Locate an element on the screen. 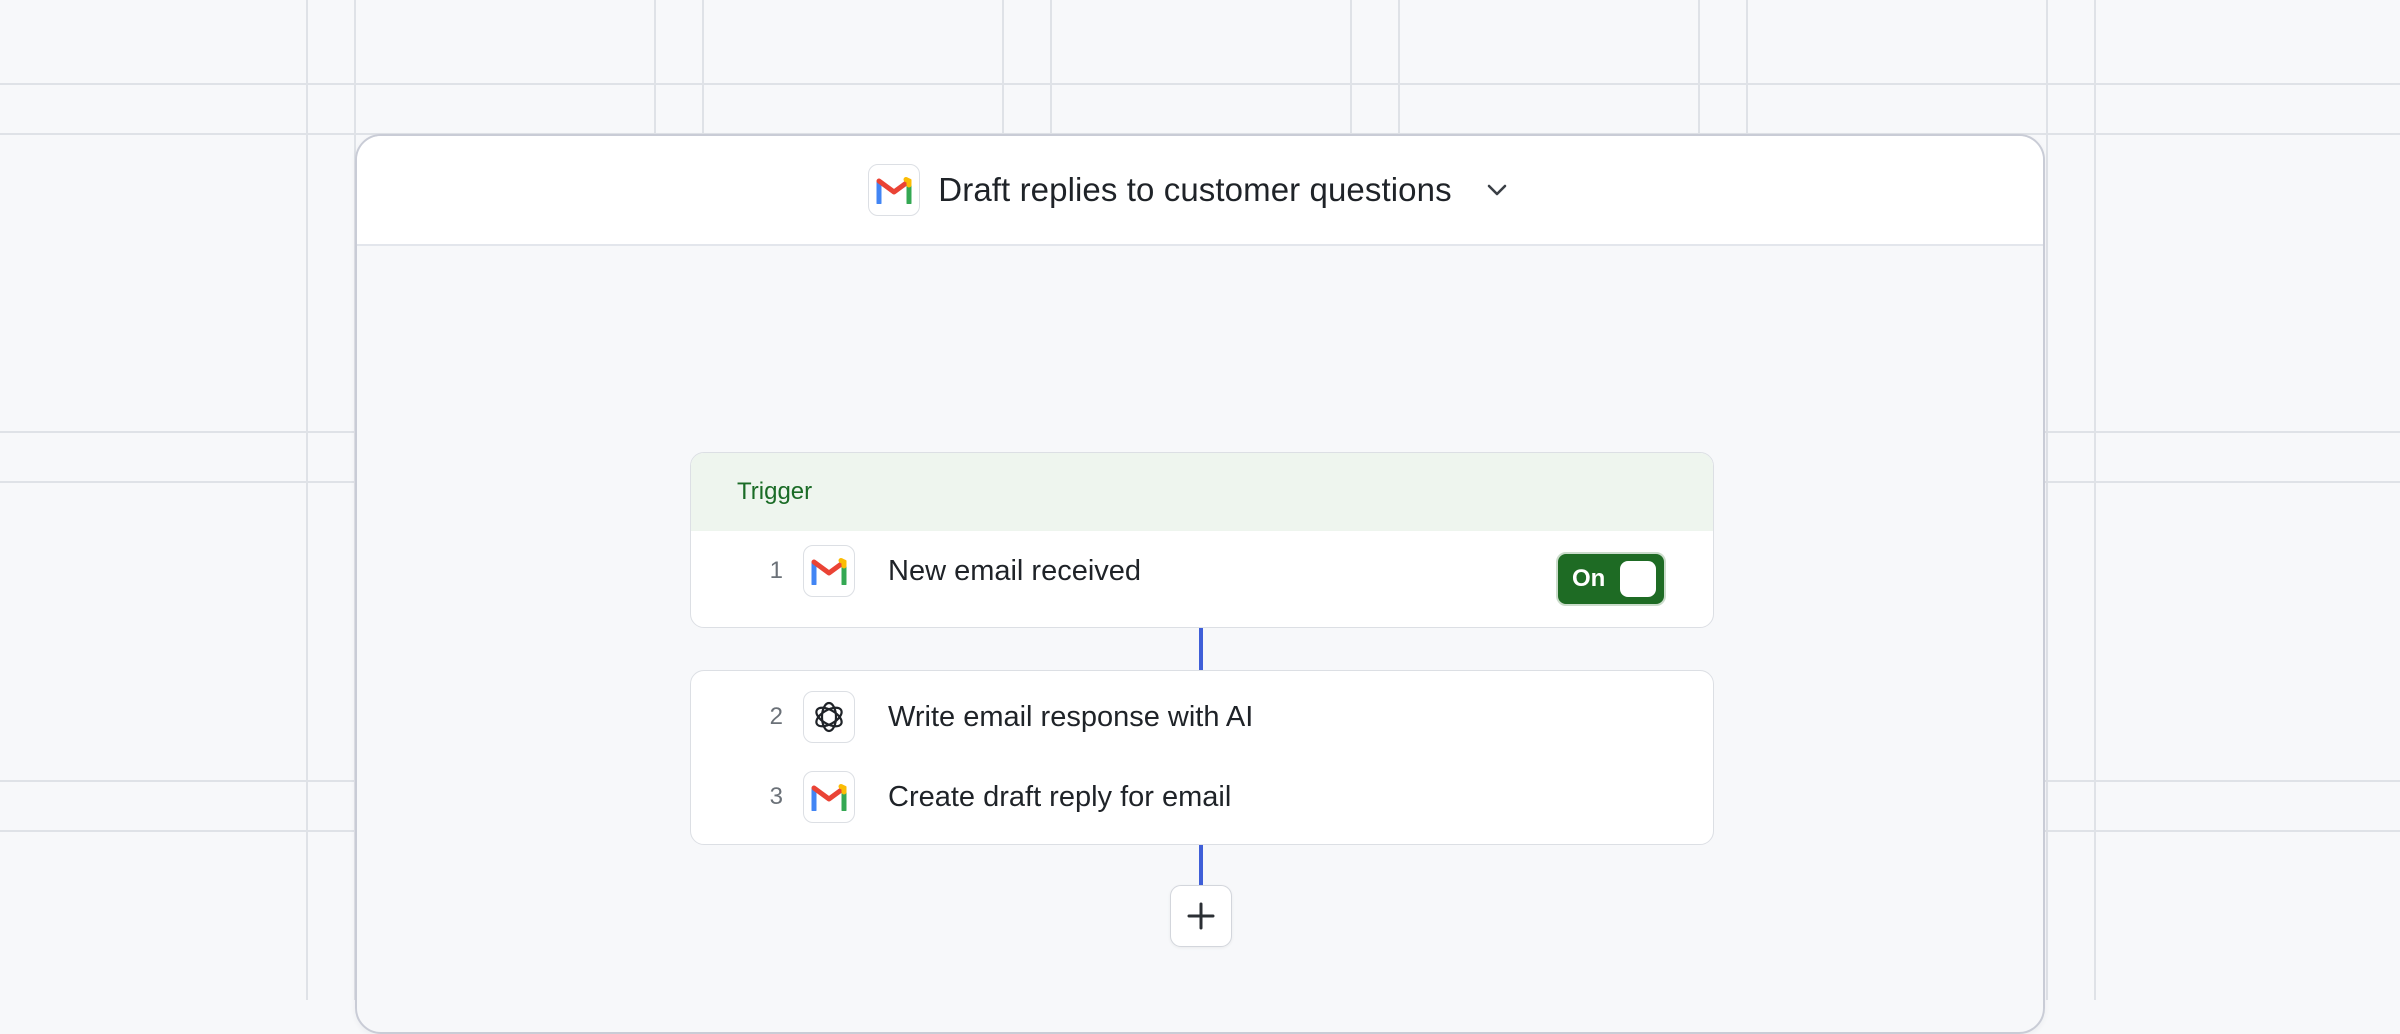  step-label: New email received is located at coordinates (1015, 570).